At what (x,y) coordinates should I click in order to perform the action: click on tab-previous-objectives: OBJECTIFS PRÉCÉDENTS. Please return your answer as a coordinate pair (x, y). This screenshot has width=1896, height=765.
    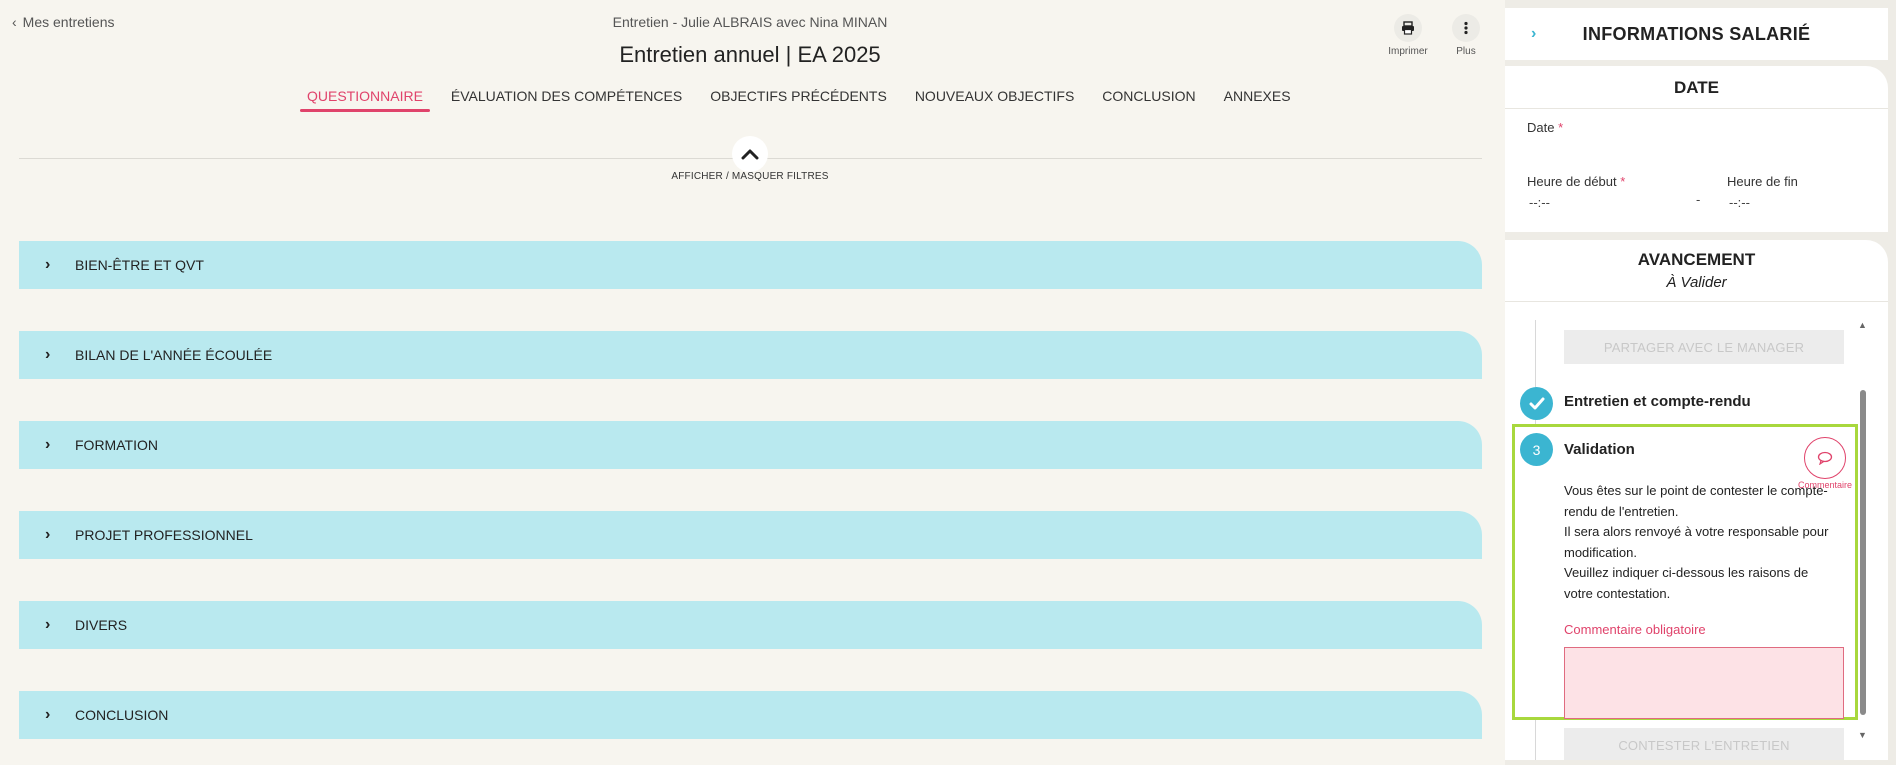
    Looking at the image, I should click on (798, 99).